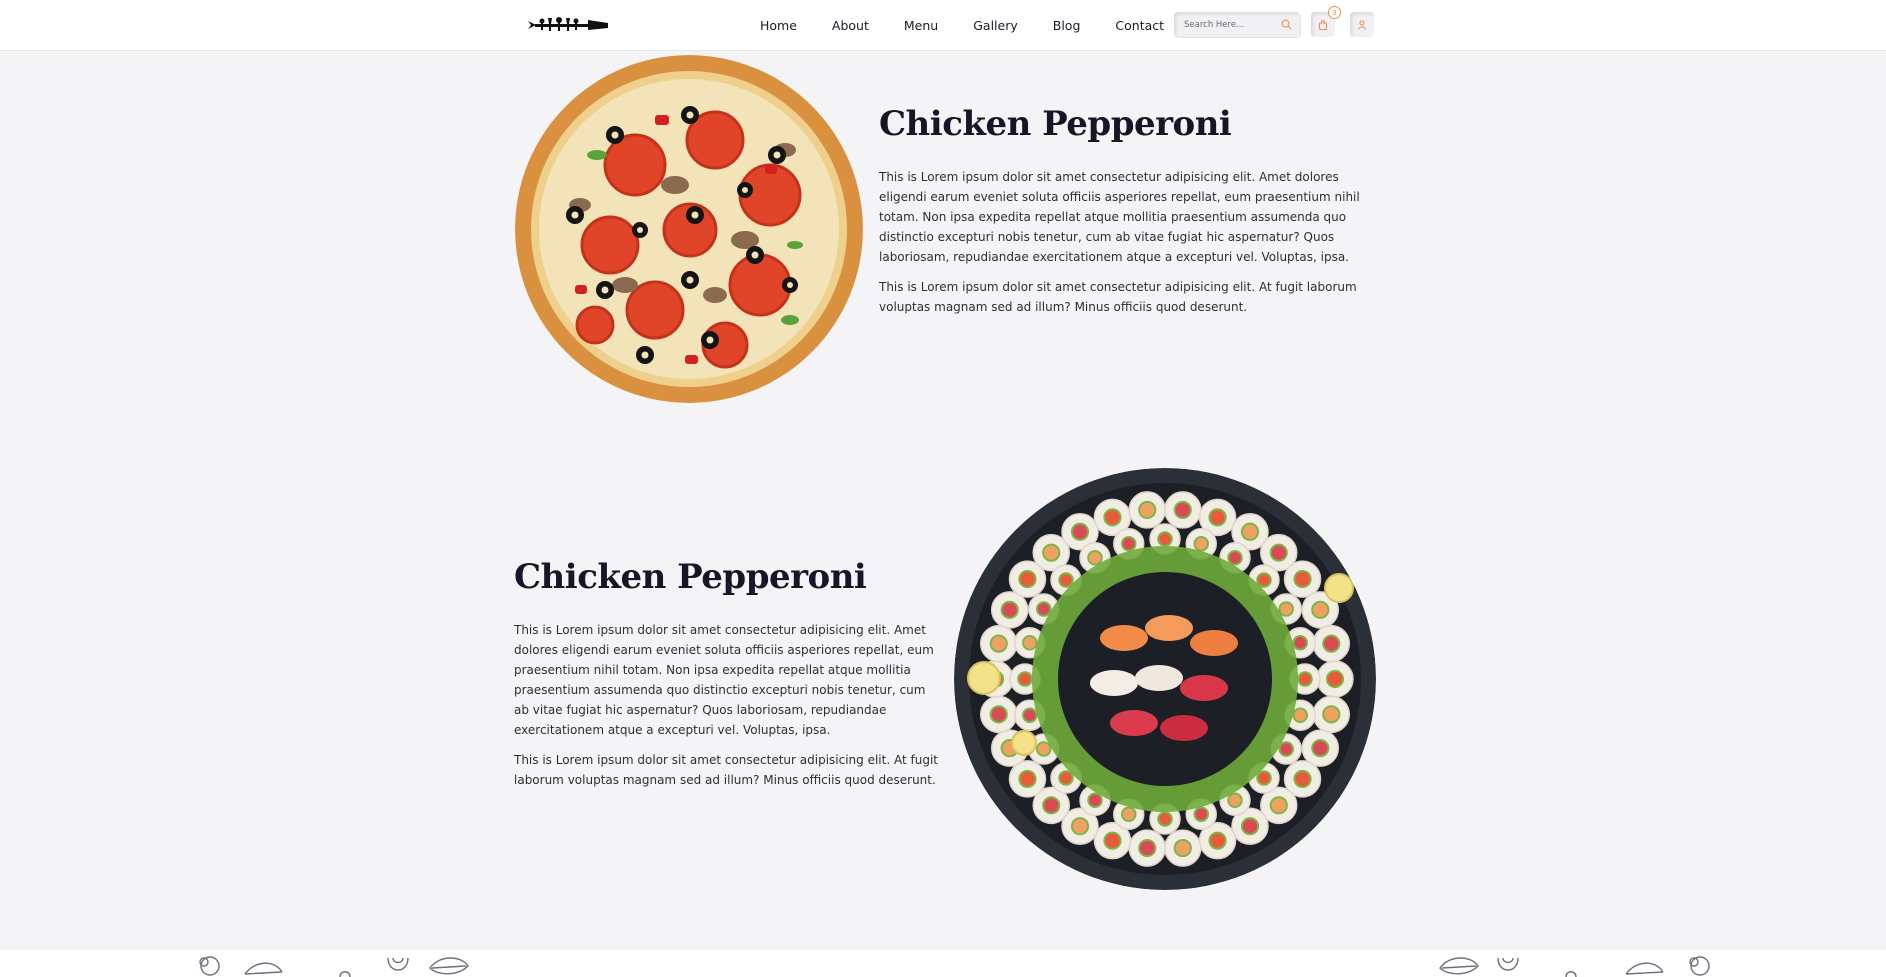 The image size is (1886, 977). I want to click on section-1-title: Chicken Pepperoni, so click(1055, 124).